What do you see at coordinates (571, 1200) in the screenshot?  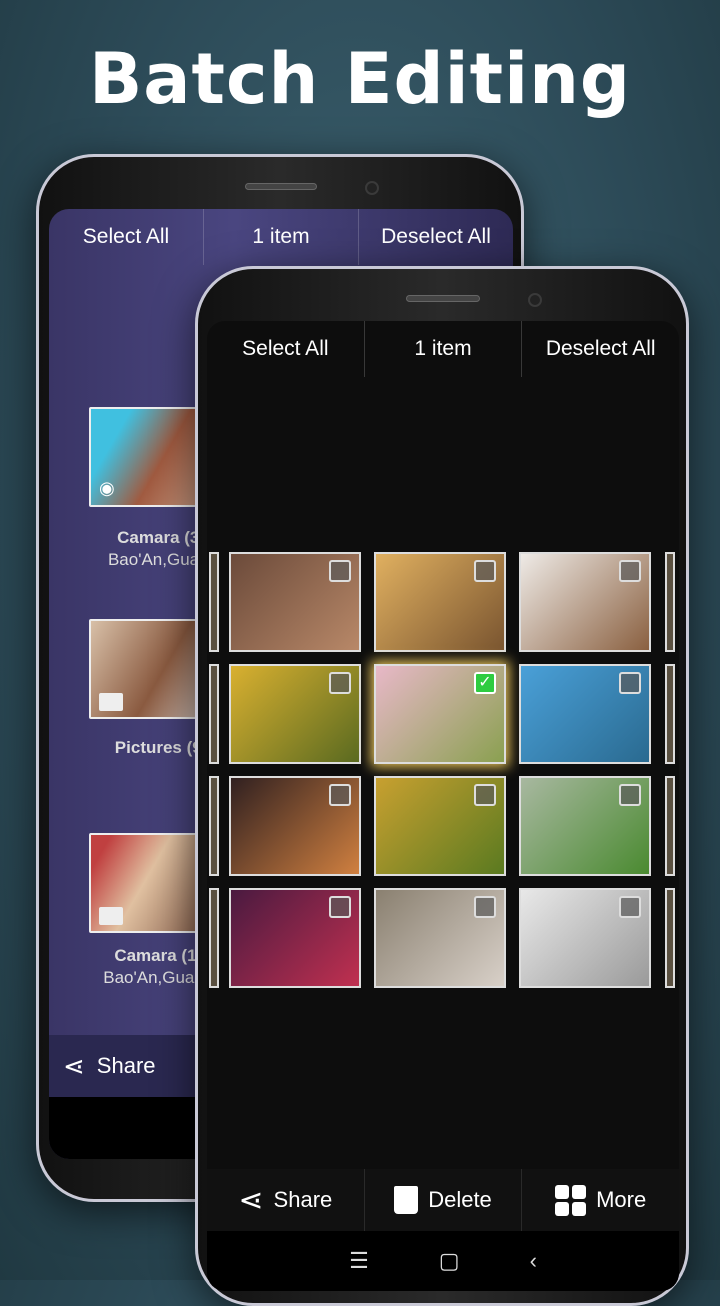 I see `grid-icon` at bounding box center [571, 1200].